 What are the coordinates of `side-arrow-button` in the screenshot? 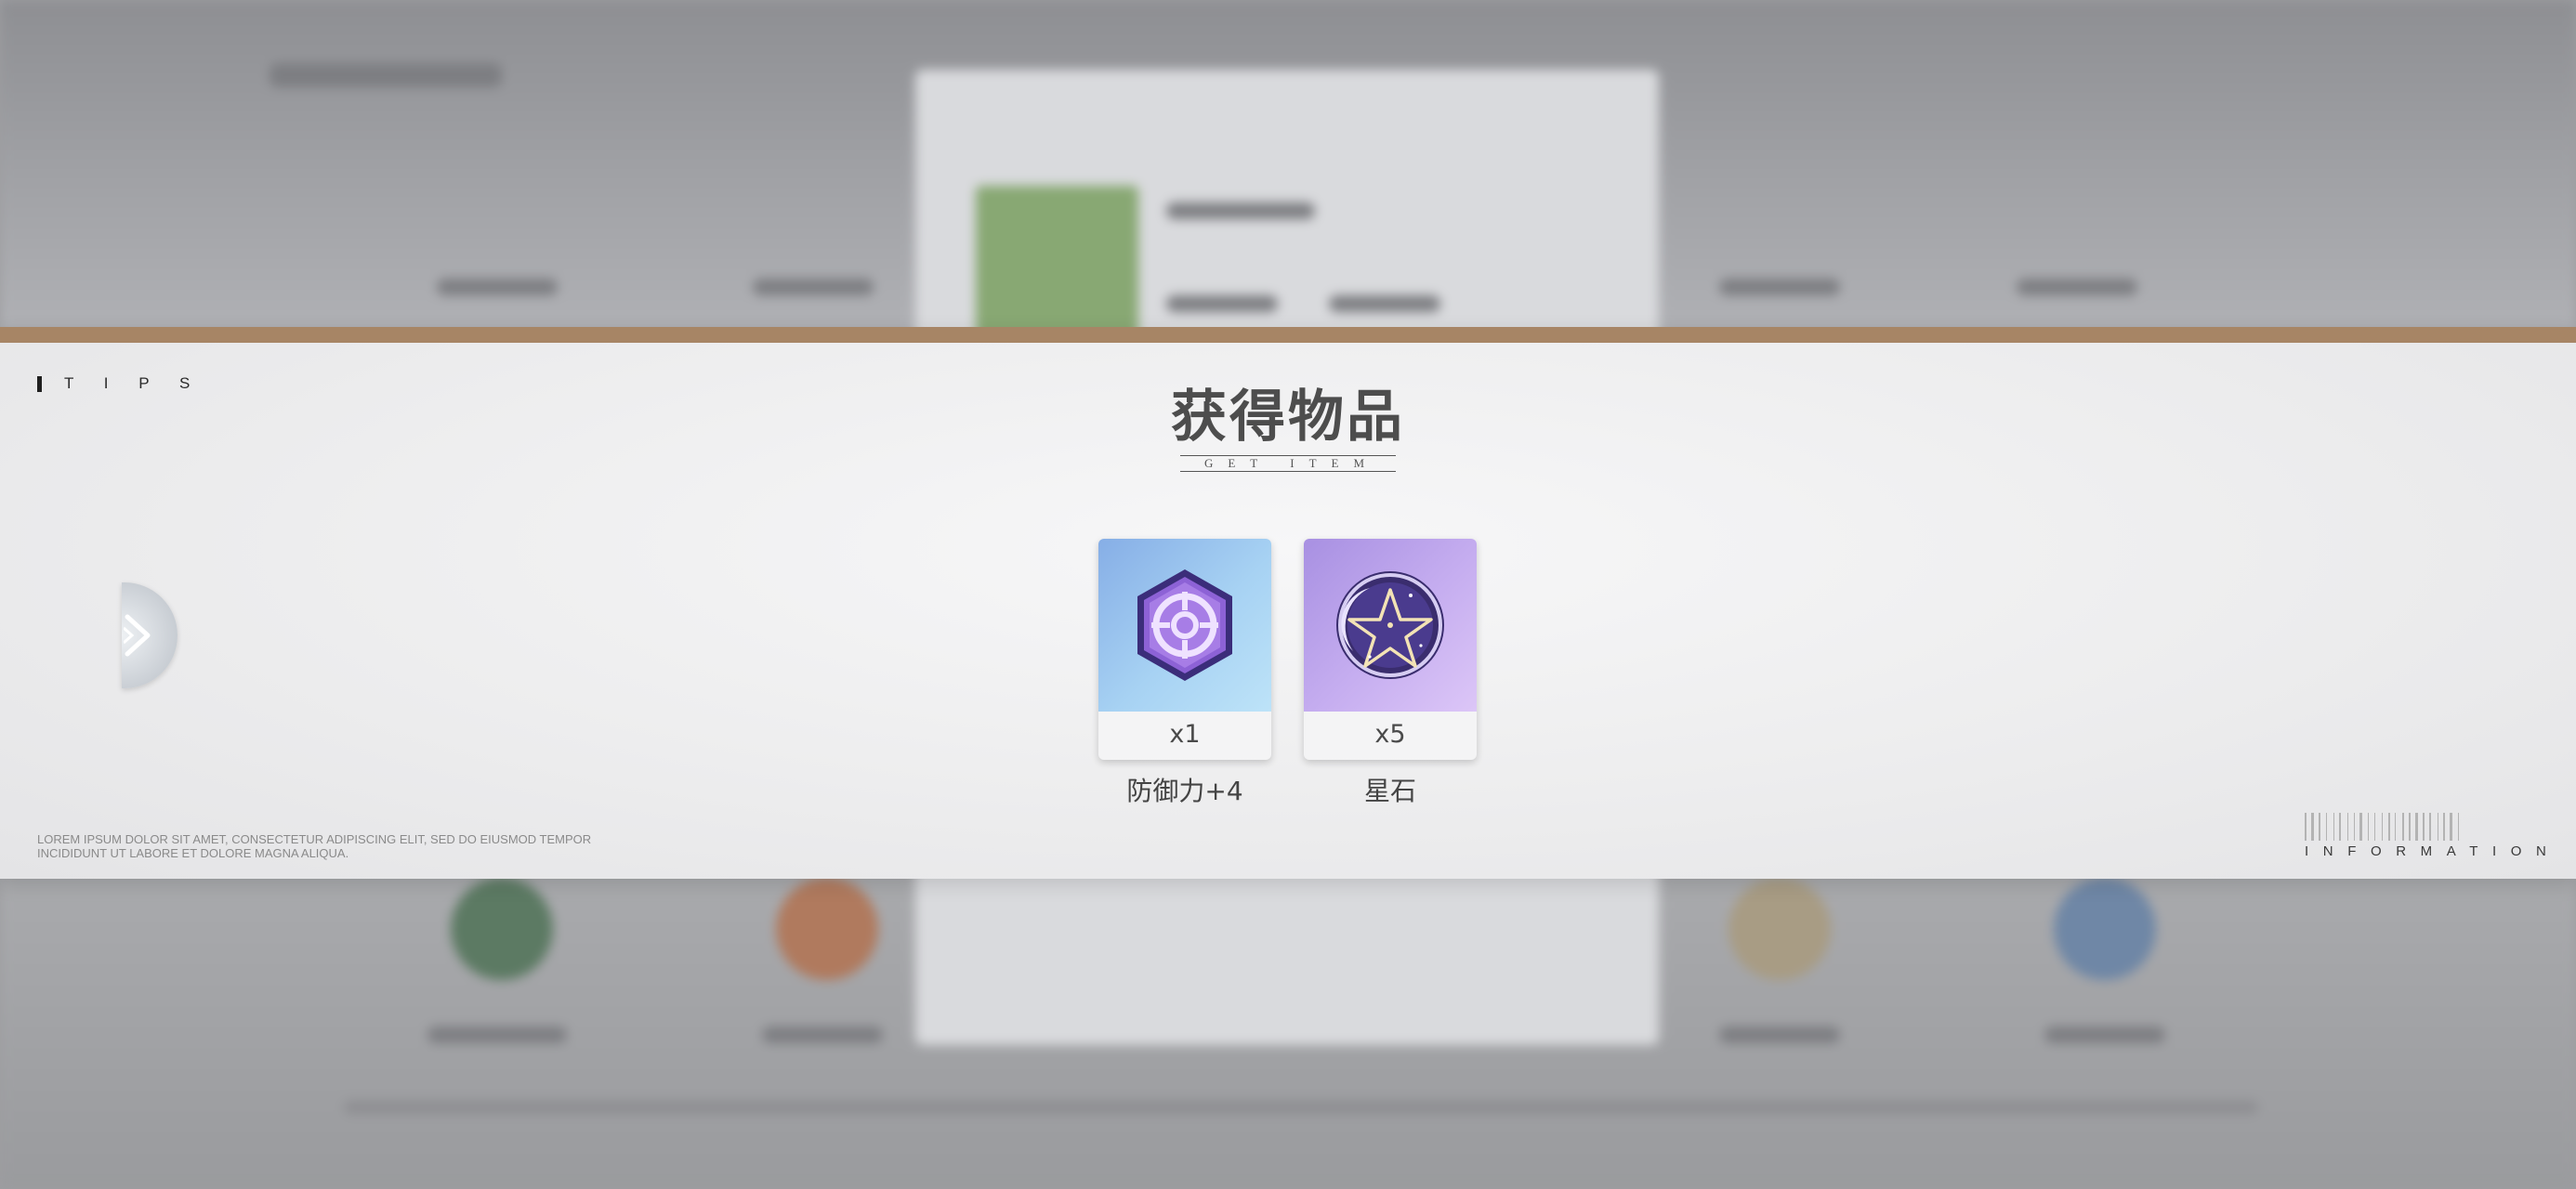 It's located at (149, 635).